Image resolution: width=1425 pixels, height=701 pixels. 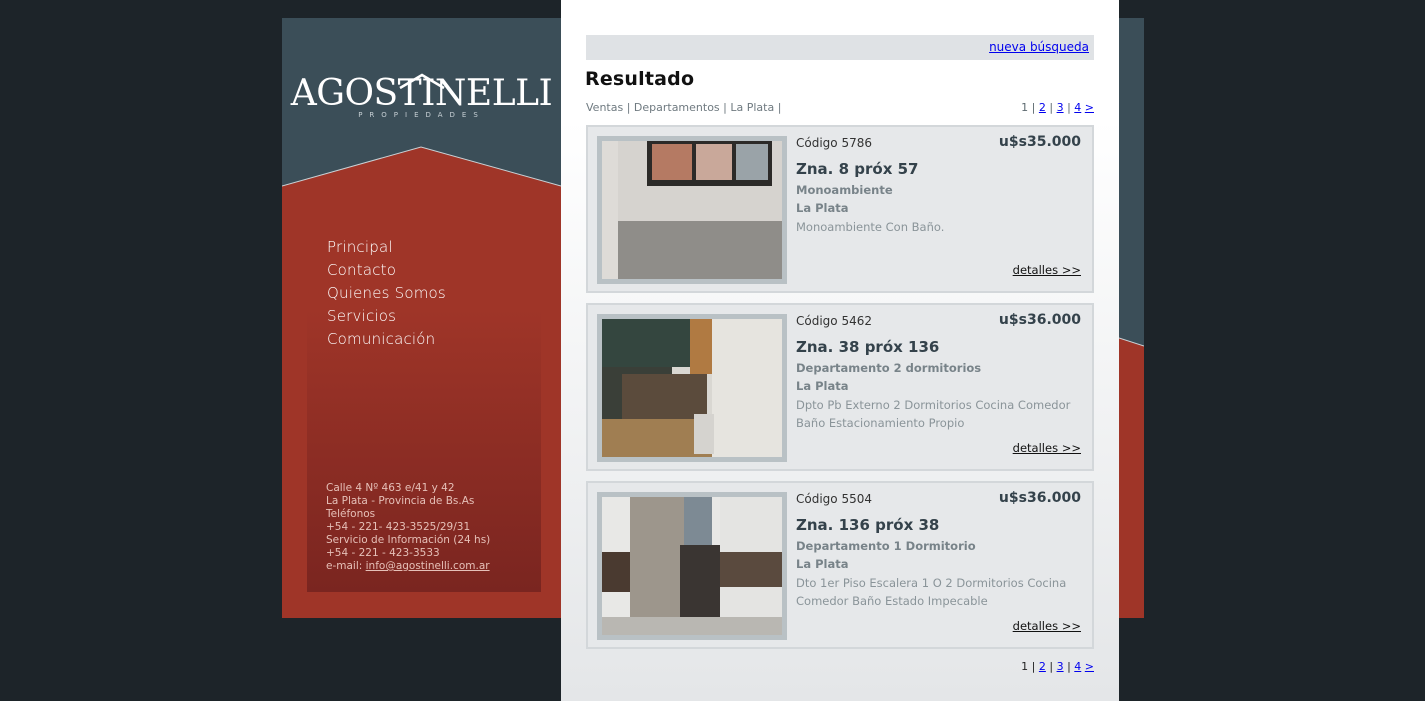 I want to click on results-title: Resultado, so click(x=640, y=79).